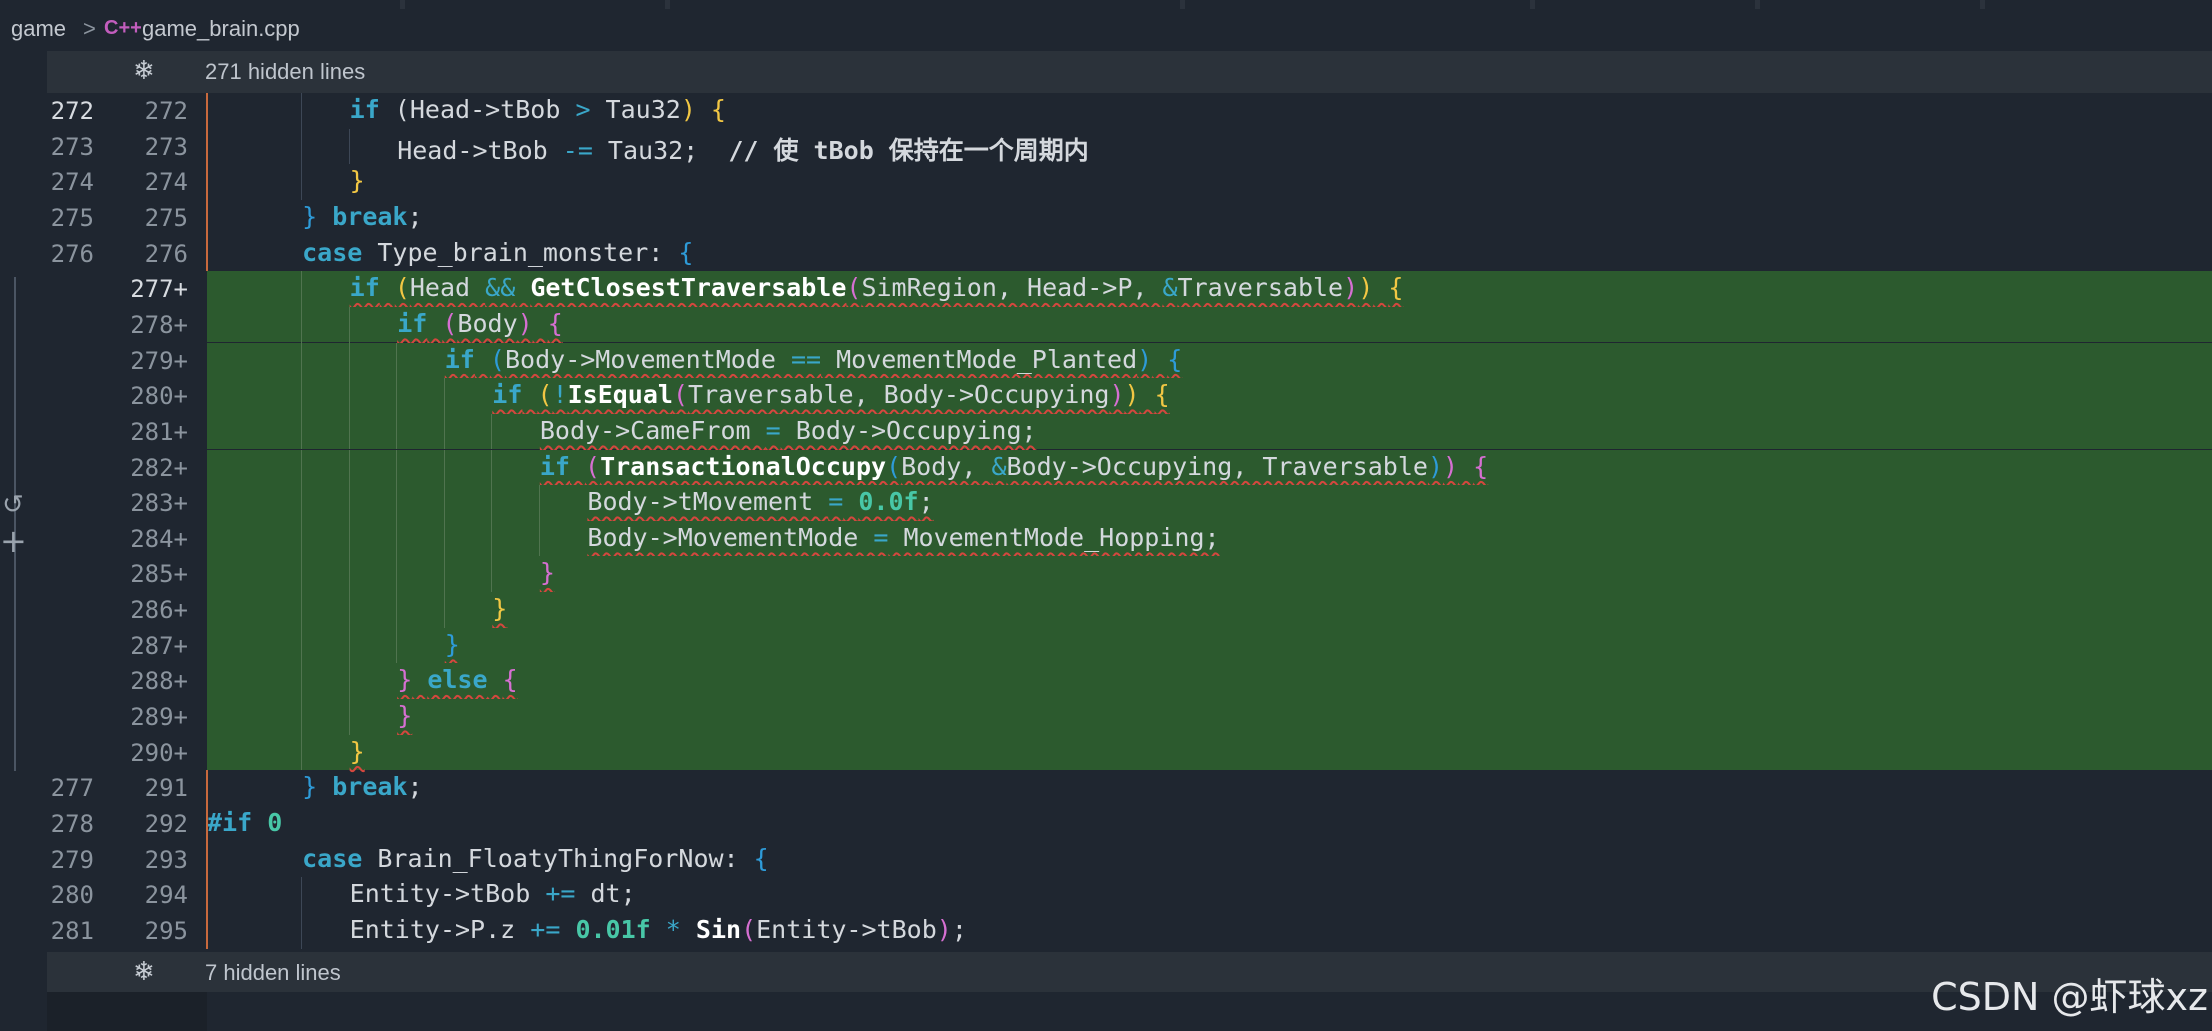 The image size is (2212, 1031). I want to click on code-token: case, so click(332, 252).